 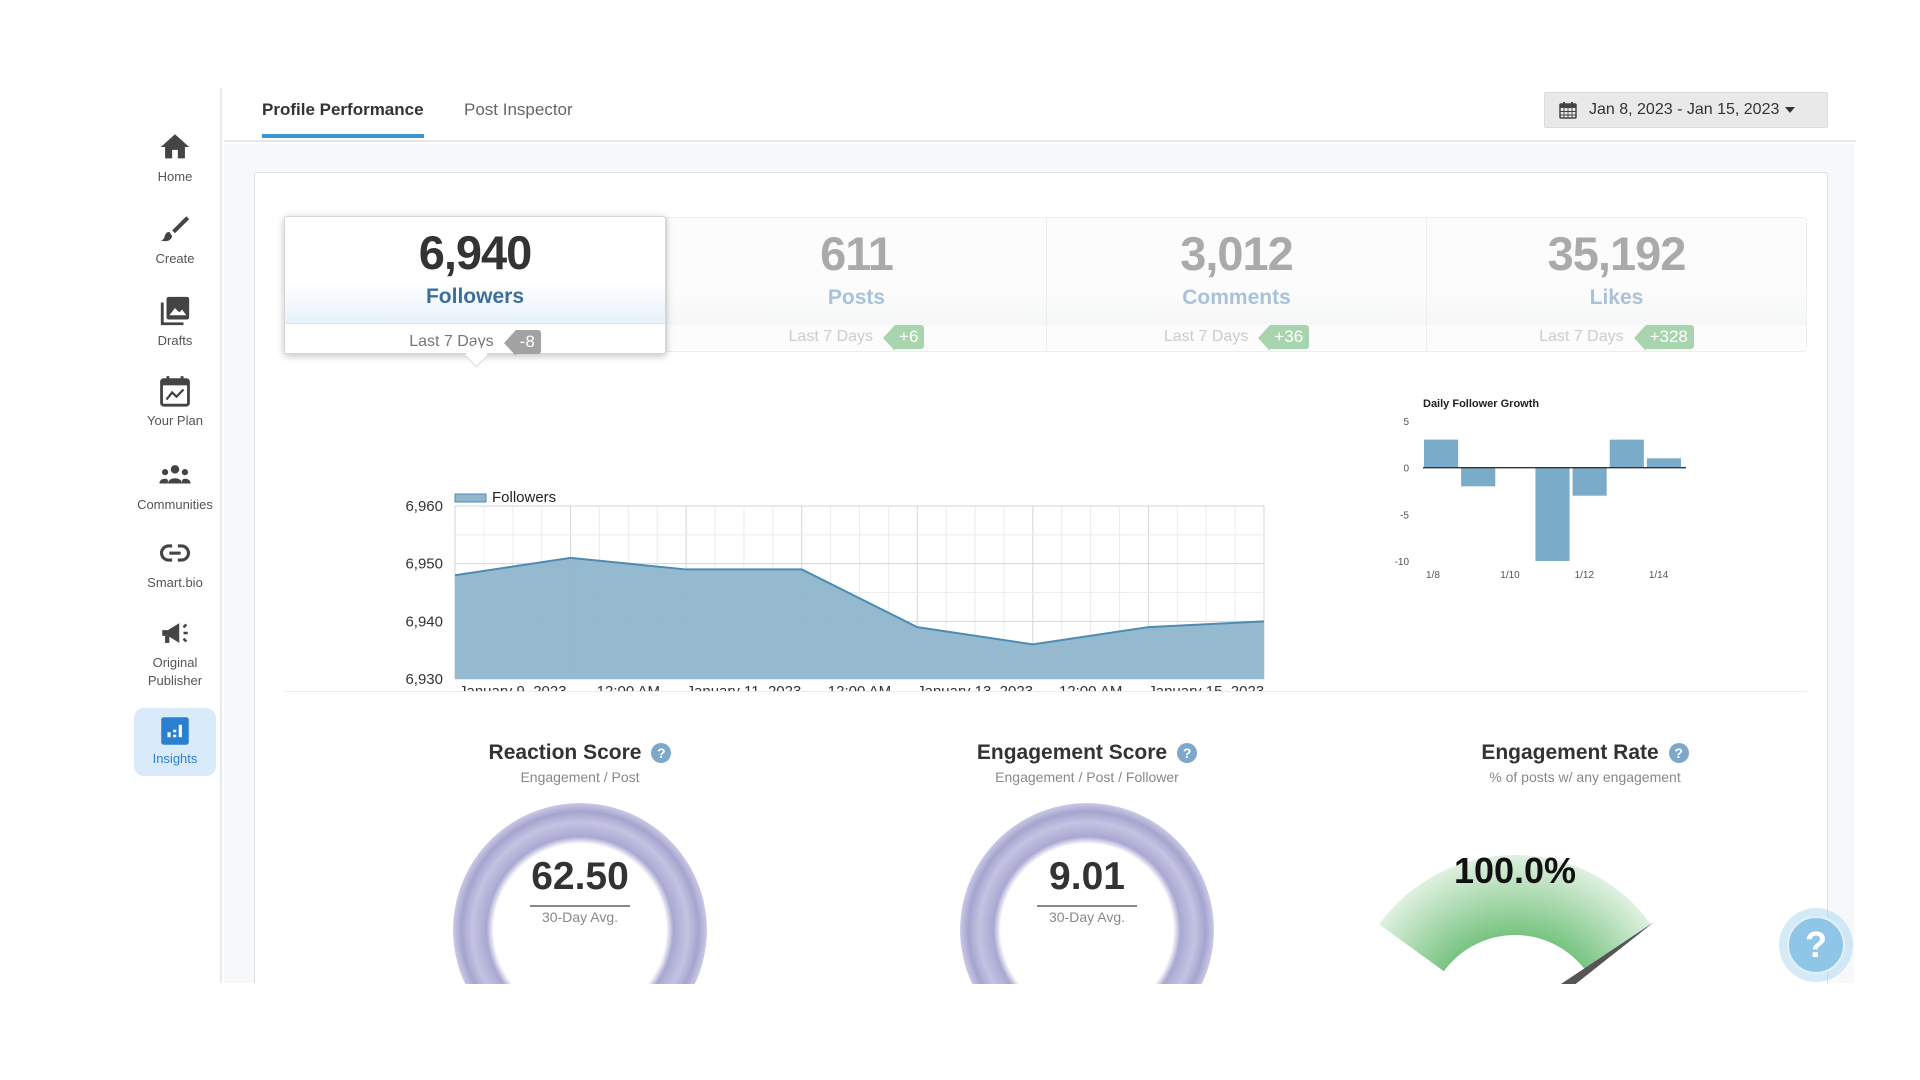 I want to click on tab-profile-performance: Profile Performance, so click(x=343, y=119).